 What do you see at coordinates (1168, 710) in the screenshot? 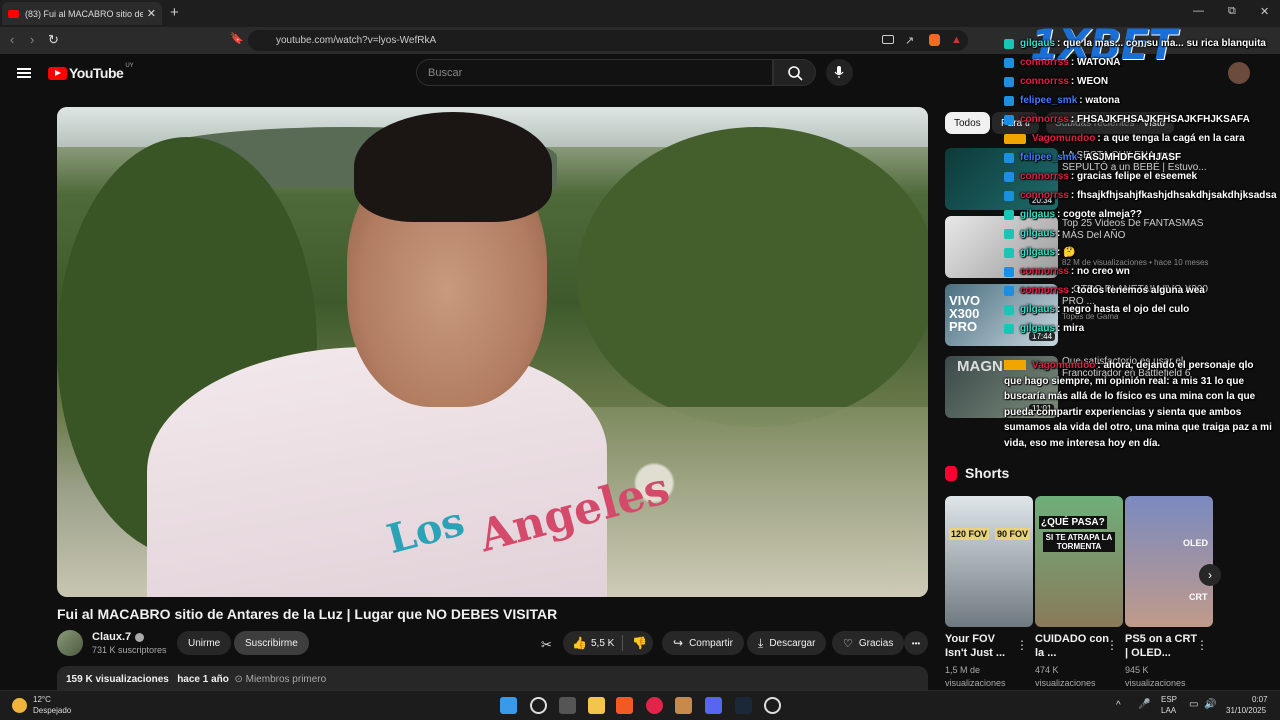
I see `keyboard-layout: LAA` at bounding box center [1168, 710].